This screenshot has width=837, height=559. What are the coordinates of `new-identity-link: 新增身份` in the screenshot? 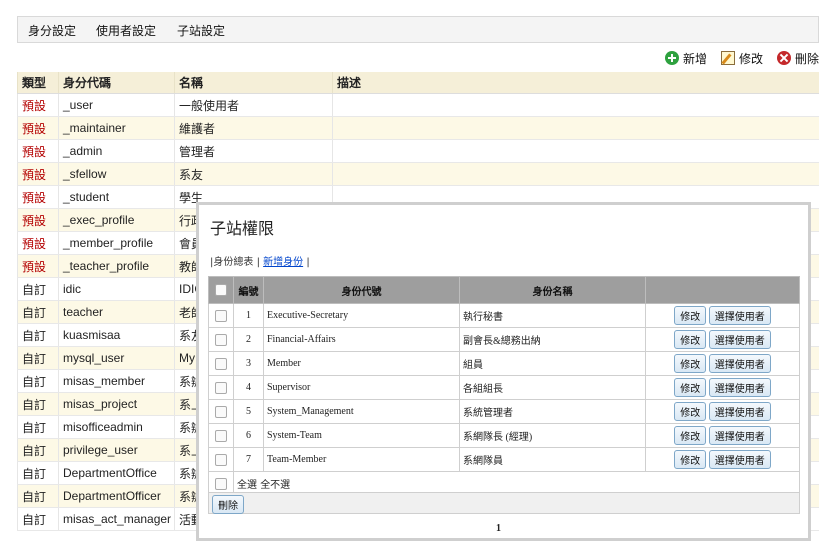 It's located at (283, 262).